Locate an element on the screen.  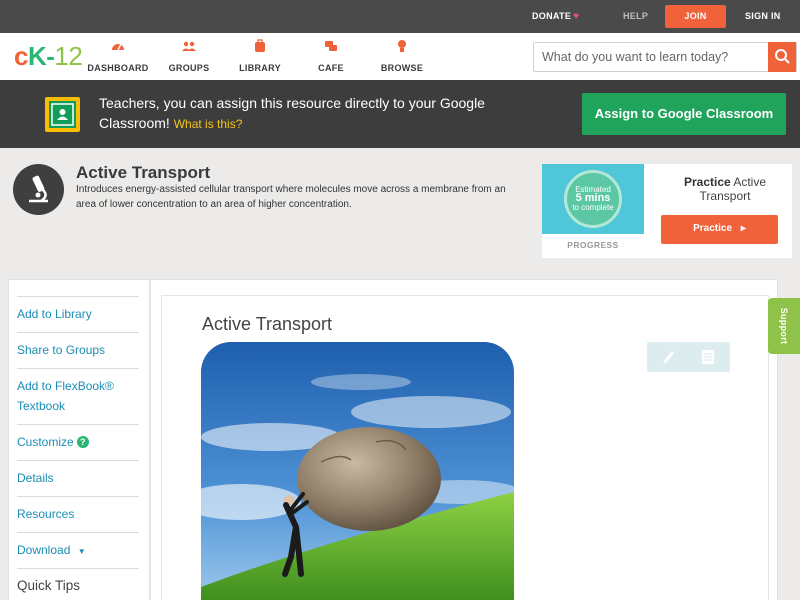
sidebar-item-label: Share to Groups is located at coordinates (61, 350).